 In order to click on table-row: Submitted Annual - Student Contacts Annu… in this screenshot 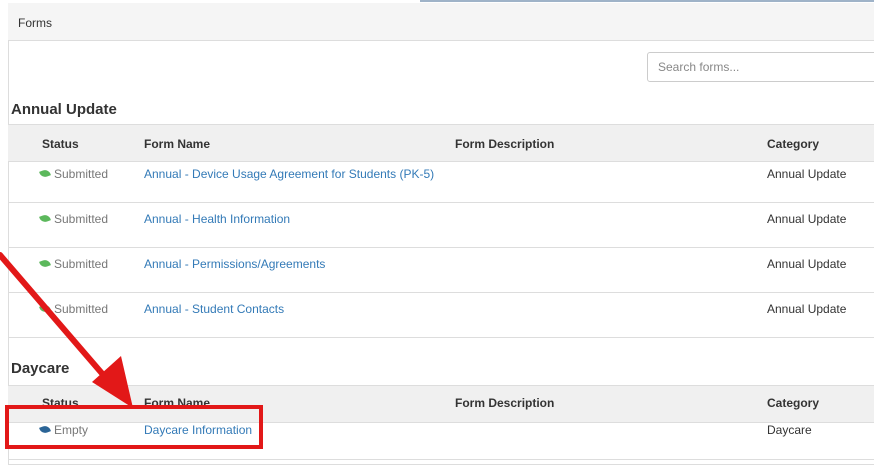, I will do `click(441, 315)`.